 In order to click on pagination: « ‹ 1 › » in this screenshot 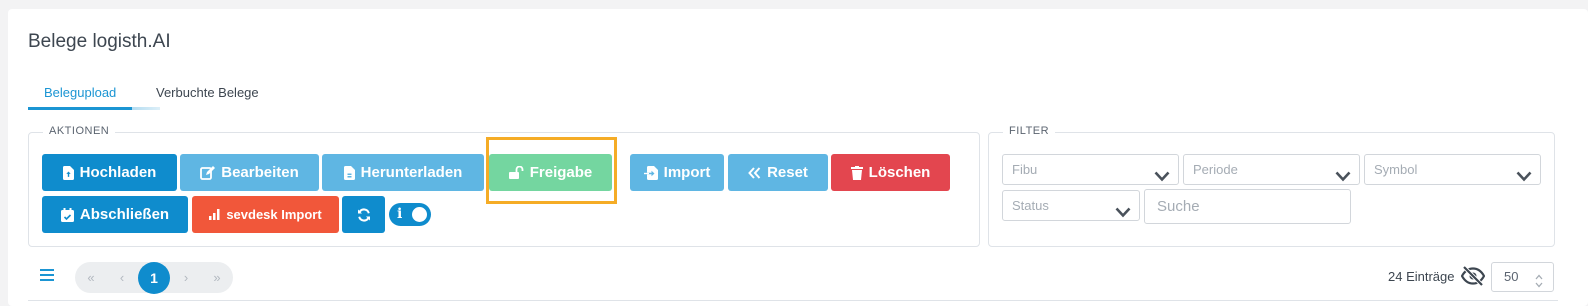, I will do `click(154, 278)`.